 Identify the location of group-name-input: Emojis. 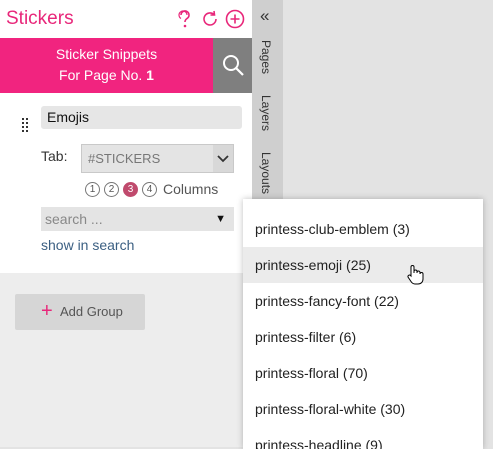
(141, 117).